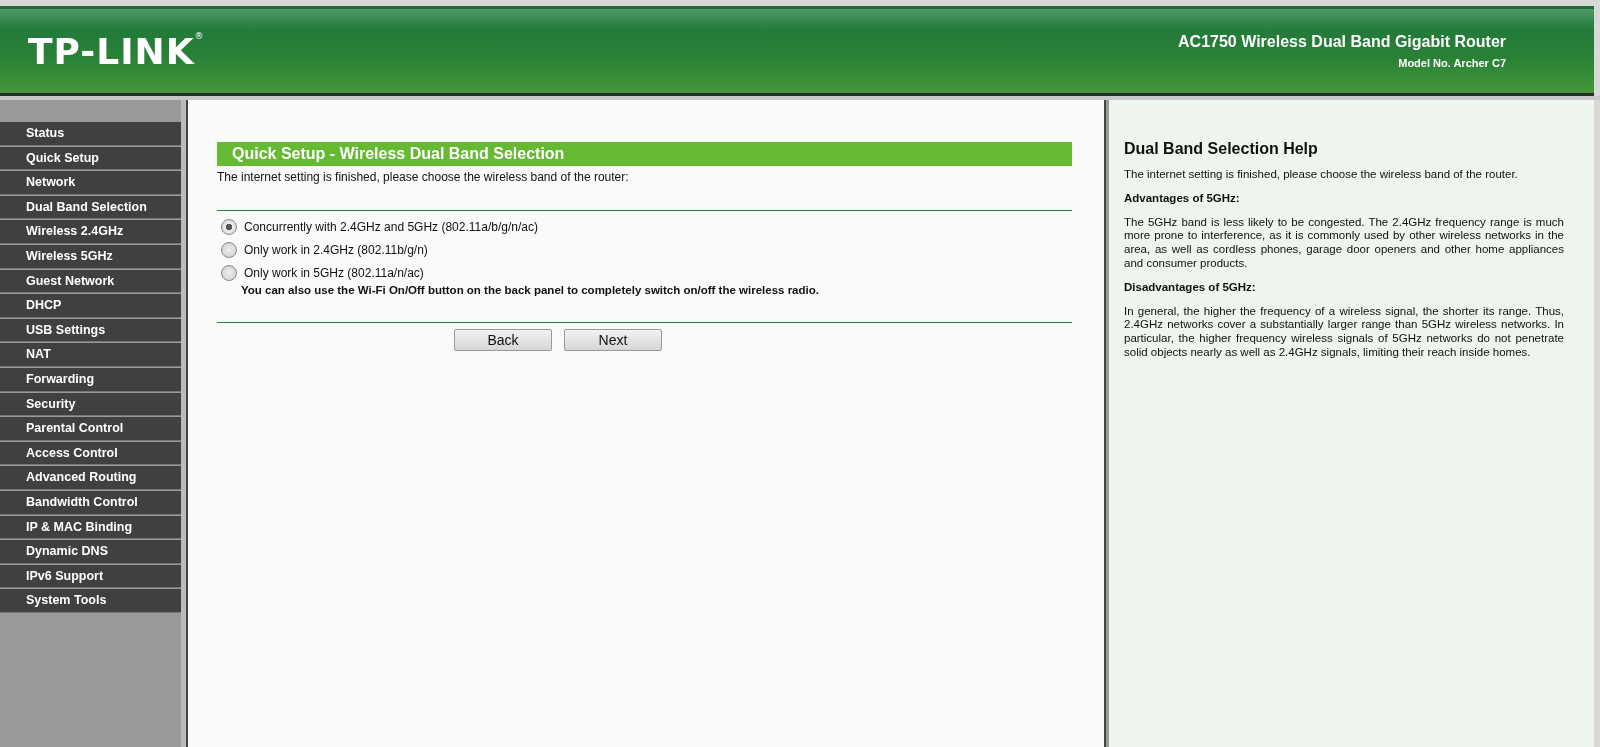  What do you see at coordinates (90, 478) in the screenshot?
I see `menu-item: Advanced Routing` at bounding box center [90, 478].